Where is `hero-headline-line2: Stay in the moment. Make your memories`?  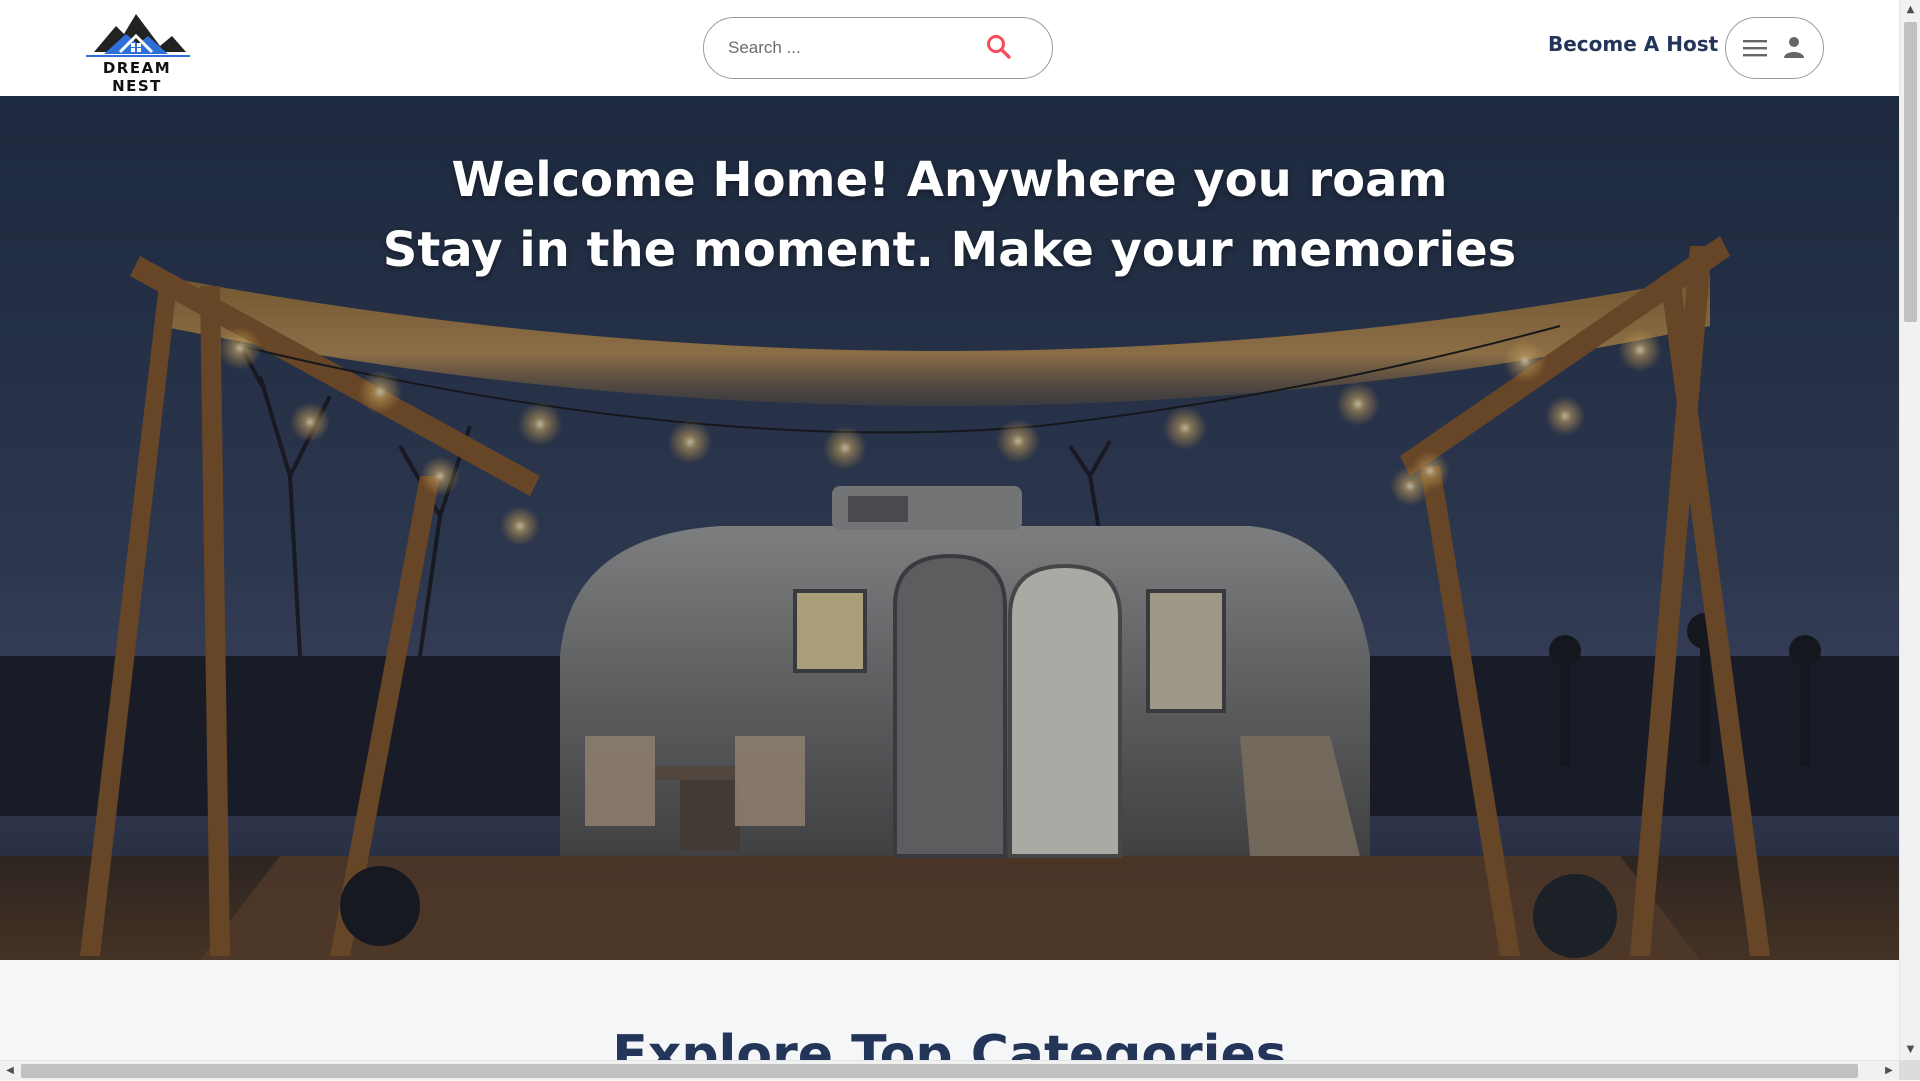 hero-headline-line2: Stay in the moment. Make your memories is located at coordinates (949, 250).